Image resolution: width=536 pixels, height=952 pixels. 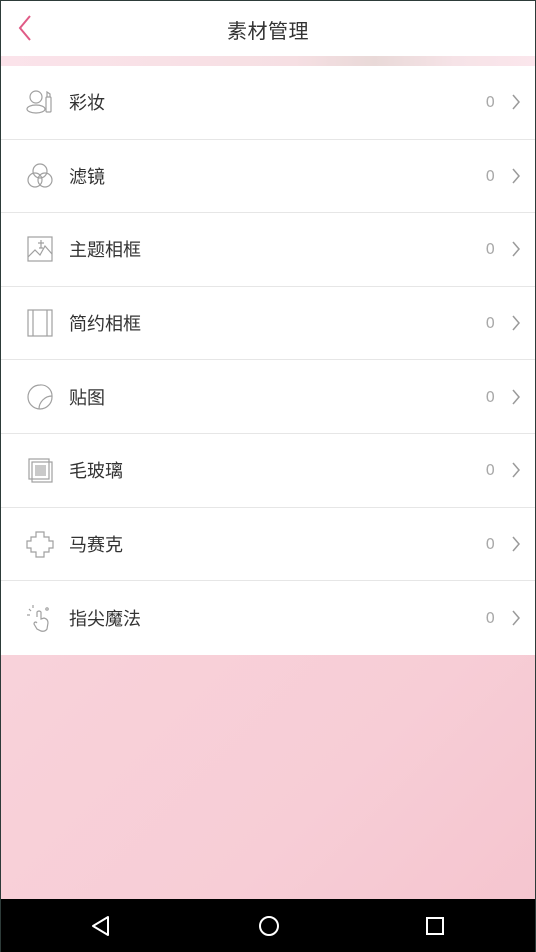 I want to click on frosted-glass-icon, so click(x=40, y=470).